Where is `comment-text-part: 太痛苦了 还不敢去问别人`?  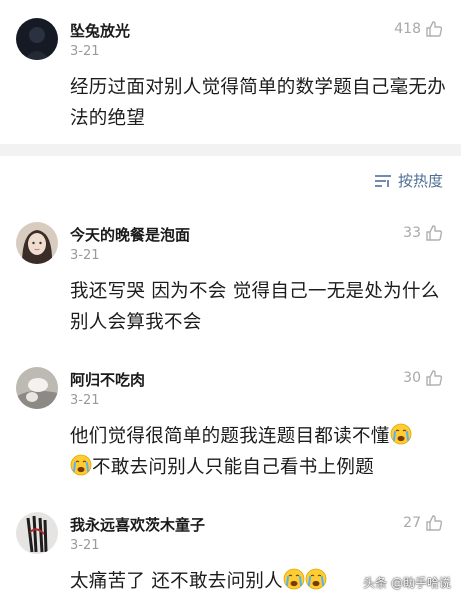
comment-text-part: 太痛苦了 还不敢去问别人 is located at coordinates (176, 581).